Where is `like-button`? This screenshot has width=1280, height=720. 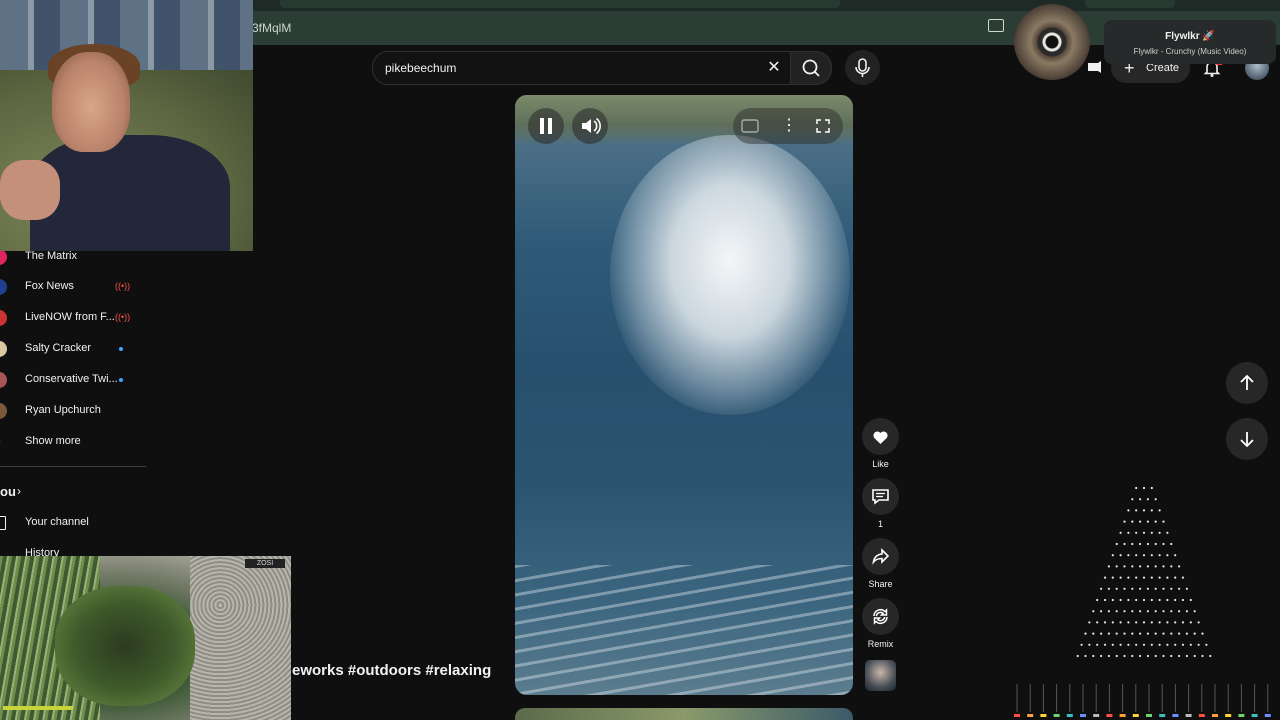 like-button is located at coordinates (880, 436).